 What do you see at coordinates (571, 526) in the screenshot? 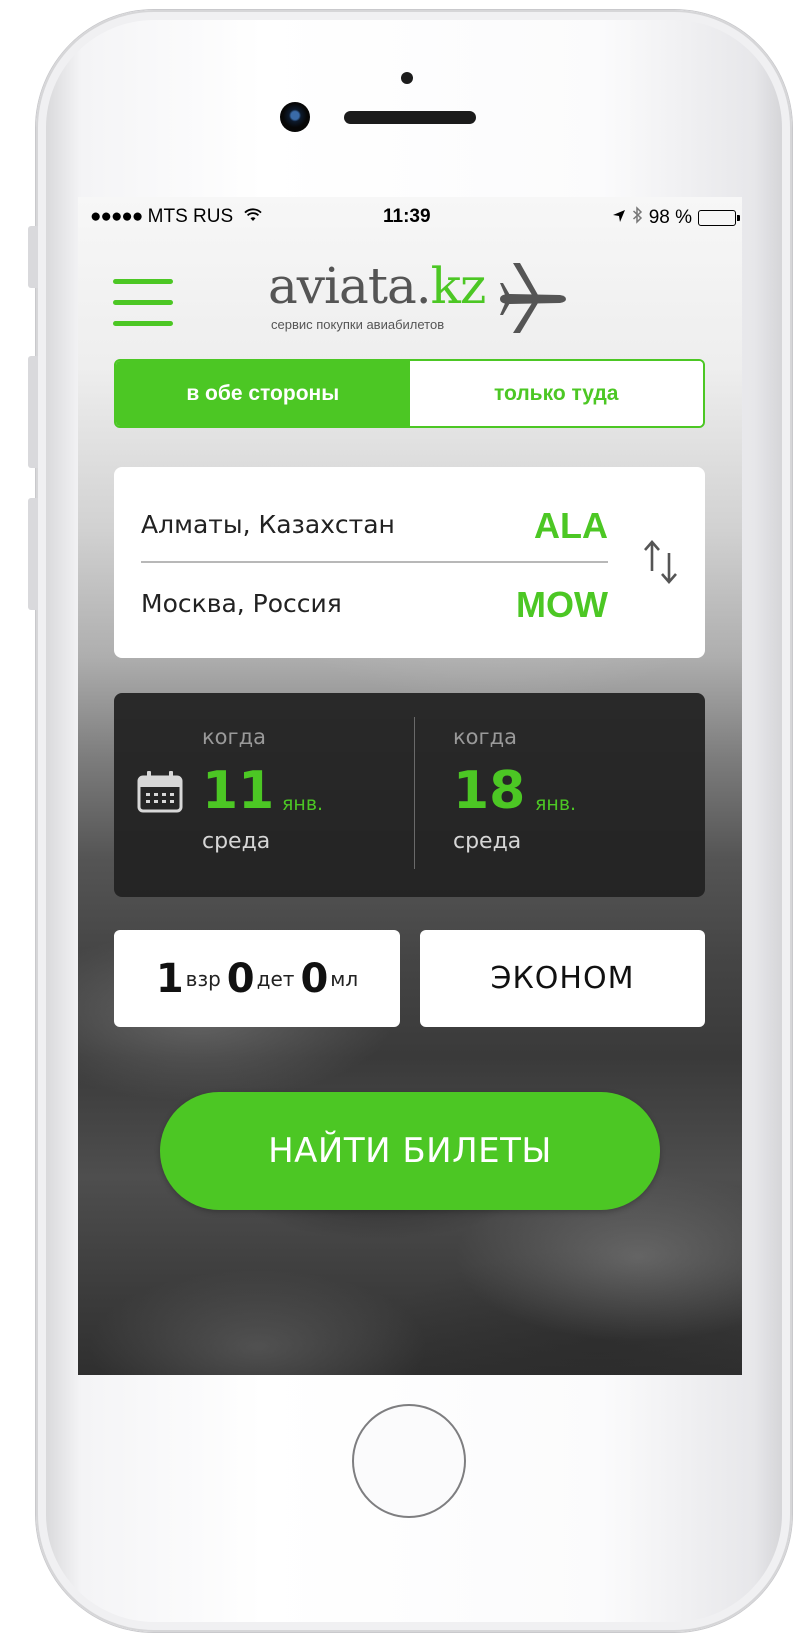
I see `departure-airport-code: ALA` at bounding box center [571, 526].